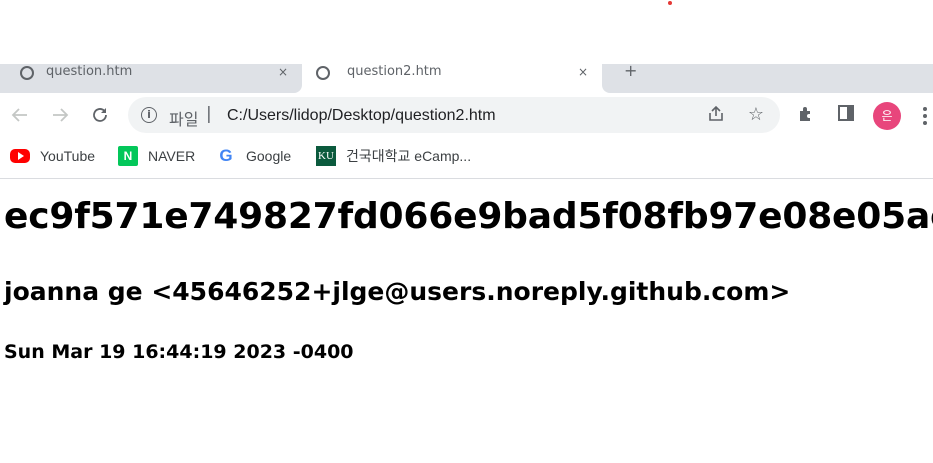  What do you see at coordinates (326, 156) in the screenshot?
I see `ku-icon: KU` at bounding box center [326, 156].